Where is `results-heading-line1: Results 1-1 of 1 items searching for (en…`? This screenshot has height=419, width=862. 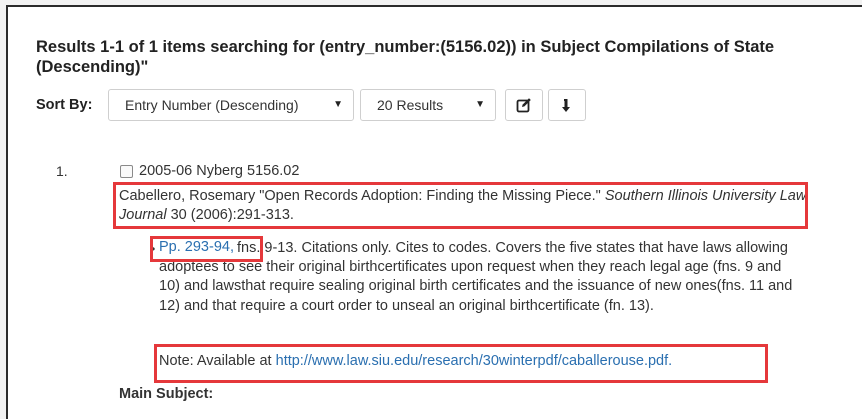 results-heading-line1: Results 1-1 of 1 items searching for (en… is located at coordinates (405, 47).